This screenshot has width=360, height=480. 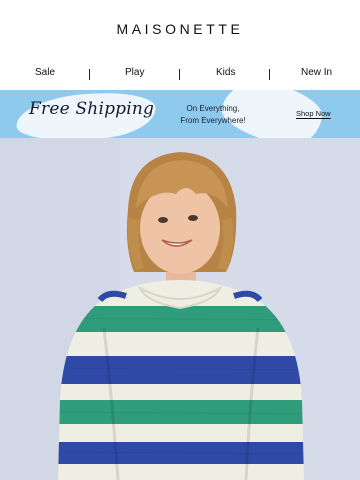 I want to click on promo-subtext-line-2: From Everywhere!, so click(x=213, y=120).